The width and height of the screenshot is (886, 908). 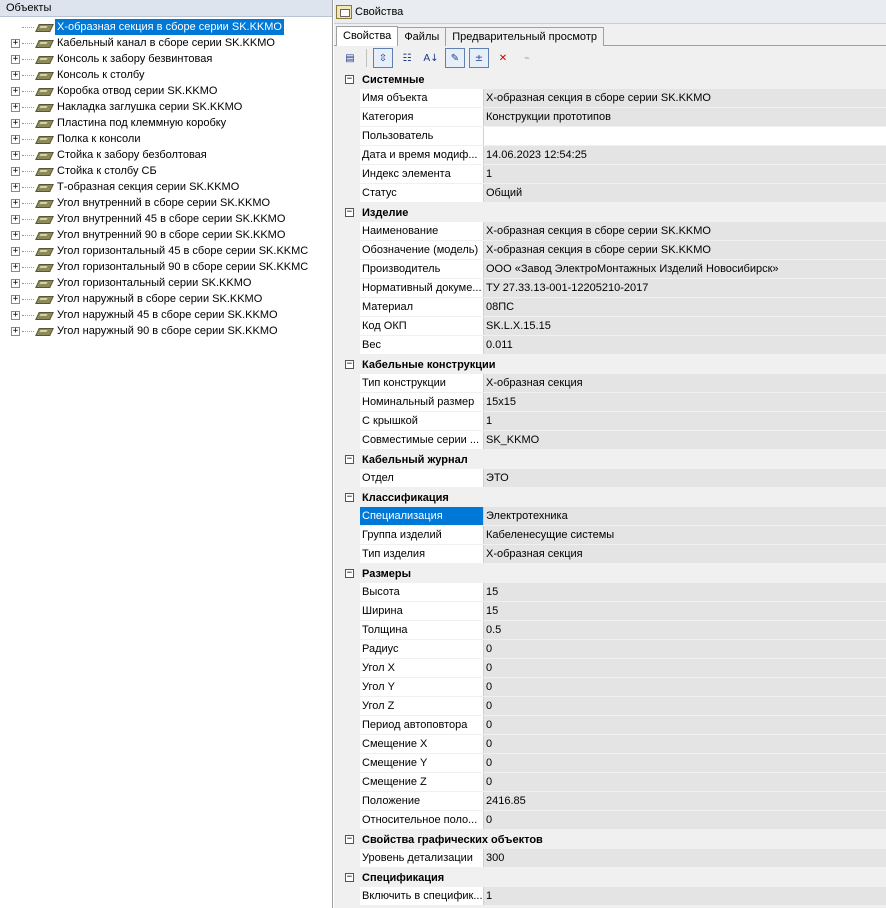 I want to click on property-row: Код ОКП SK.L.X.15.15, so click(x=610, y=326).